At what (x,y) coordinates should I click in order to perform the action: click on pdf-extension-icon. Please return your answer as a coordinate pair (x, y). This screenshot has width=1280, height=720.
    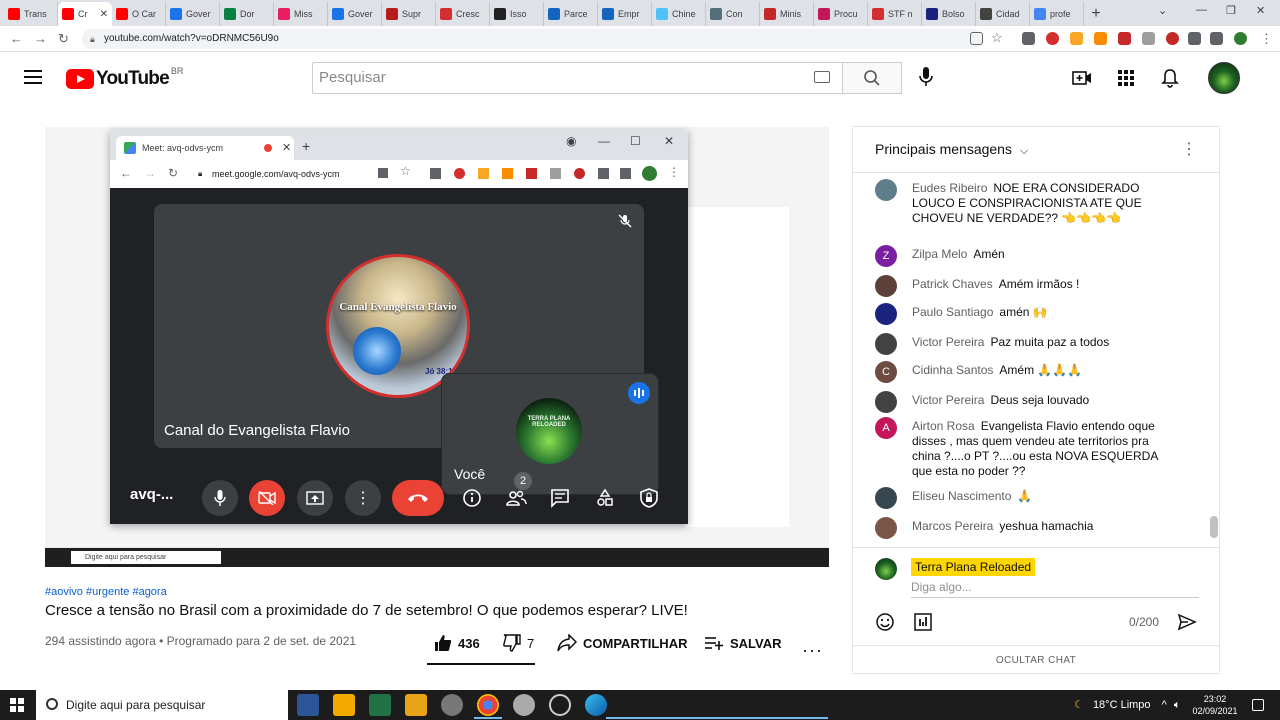
    Looking at the image, I should click on (1124, 38).